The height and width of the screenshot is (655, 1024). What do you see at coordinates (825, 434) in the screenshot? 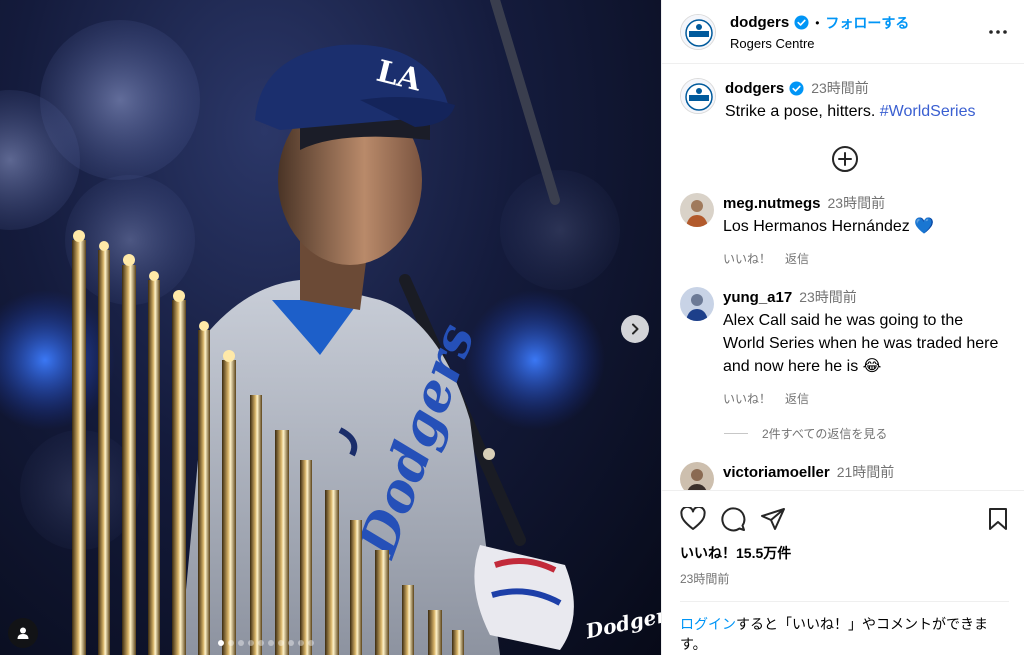
I see `view-replies-label: 2件すべての返信を見る` at bounding box center [825, 434].